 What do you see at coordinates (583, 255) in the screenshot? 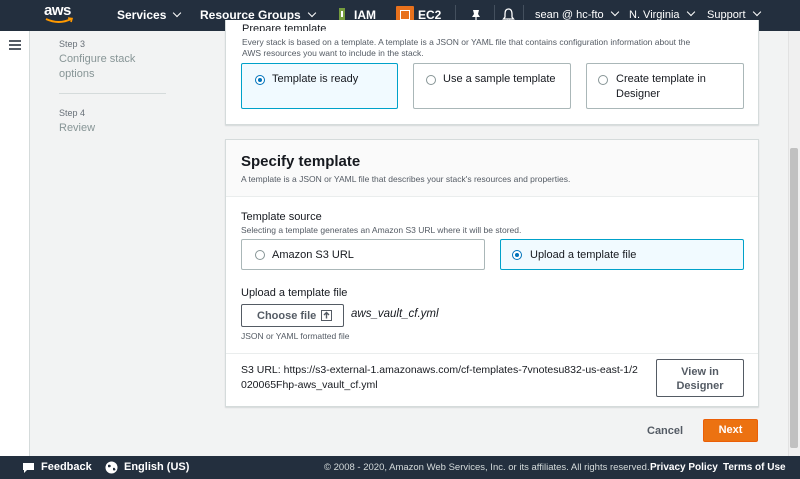
I see `source-option-upload-label: Upload a template file` at bounding box center [583, 255].